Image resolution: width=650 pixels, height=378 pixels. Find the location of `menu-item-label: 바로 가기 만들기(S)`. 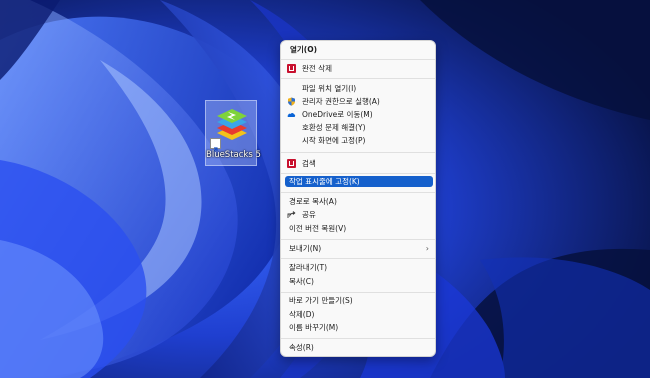

menu-item-label: 바로 가기 만들기(S) is located at coordinates (321, 300).